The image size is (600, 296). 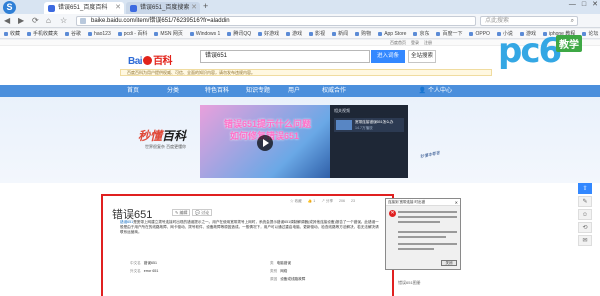 What do you see at coordinates (239, 33) in the screenshot?
I see `bookmark-item: 腾讯QQ` at bounding box center [239, 33].